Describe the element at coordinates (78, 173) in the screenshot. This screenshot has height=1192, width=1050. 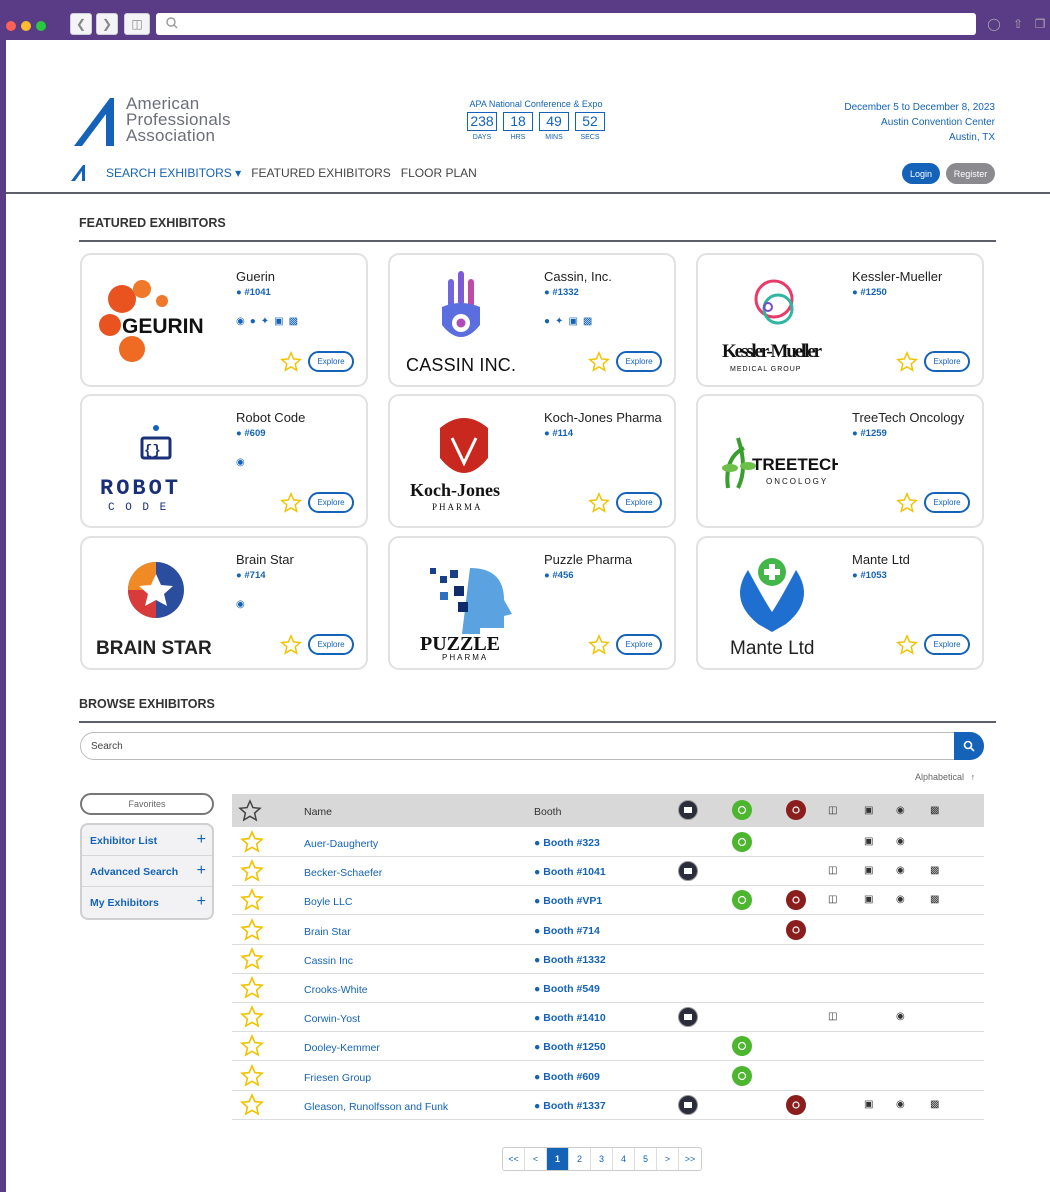
I see `home-logo-icon` at that location.